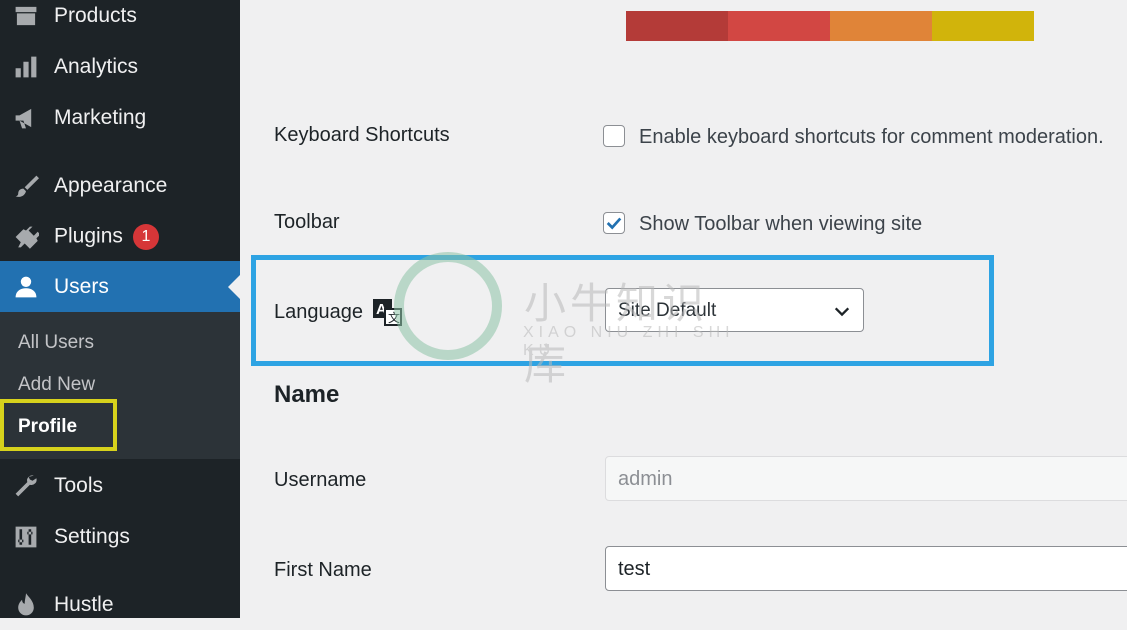 This screenshot has height=630, width=1127. What do you see at coordinates (614, 136) in the screenshot?
I see `keyboard-shortcuts-checkbox` at bounding box center [614, 136].